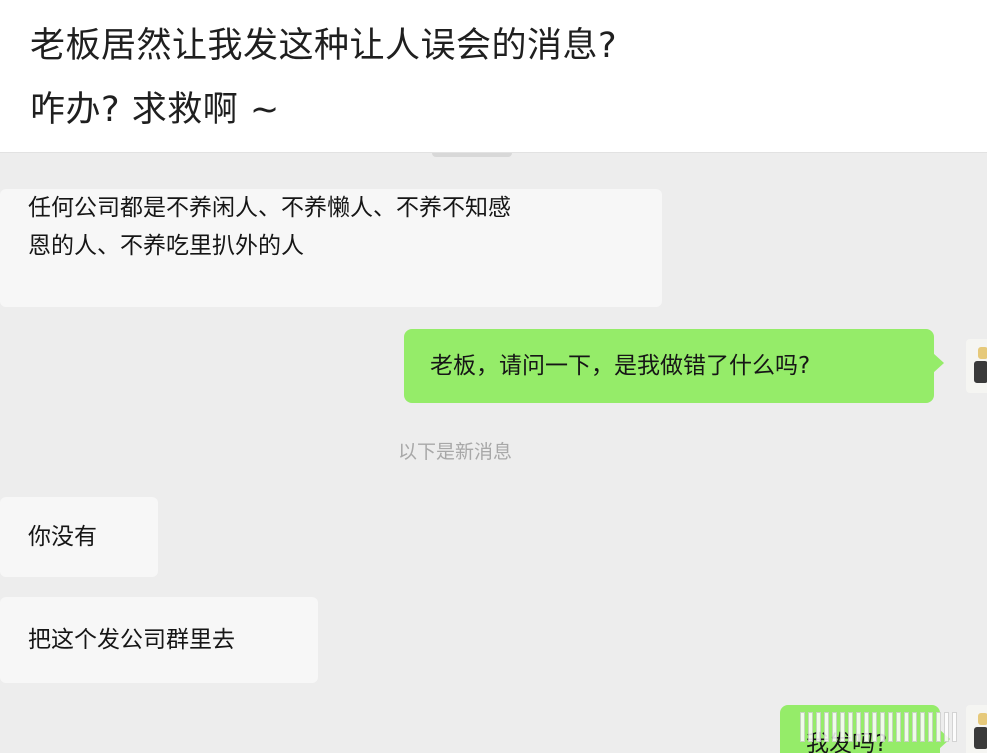 The image size is (987, 753). I want to click on watermark-logo, so click(884, 727).